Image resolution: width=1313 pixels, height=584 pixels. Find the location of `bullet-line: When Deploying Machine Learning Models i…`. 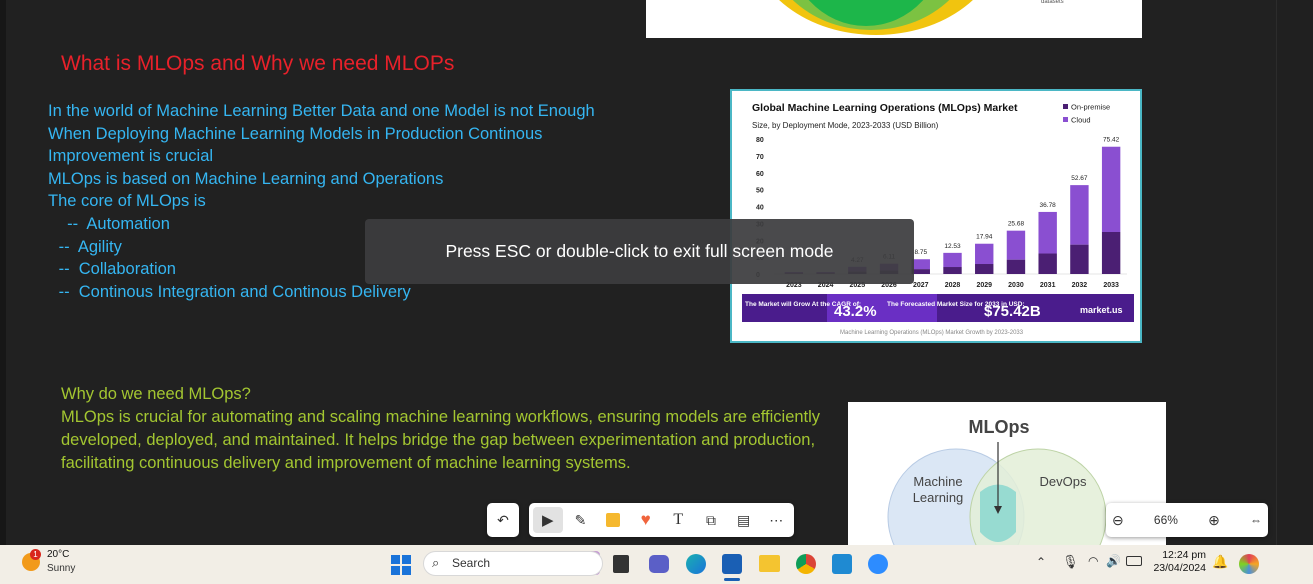

bullet-line: When Deploying Machine Learning Models i… is located at coordinates (295, 133).